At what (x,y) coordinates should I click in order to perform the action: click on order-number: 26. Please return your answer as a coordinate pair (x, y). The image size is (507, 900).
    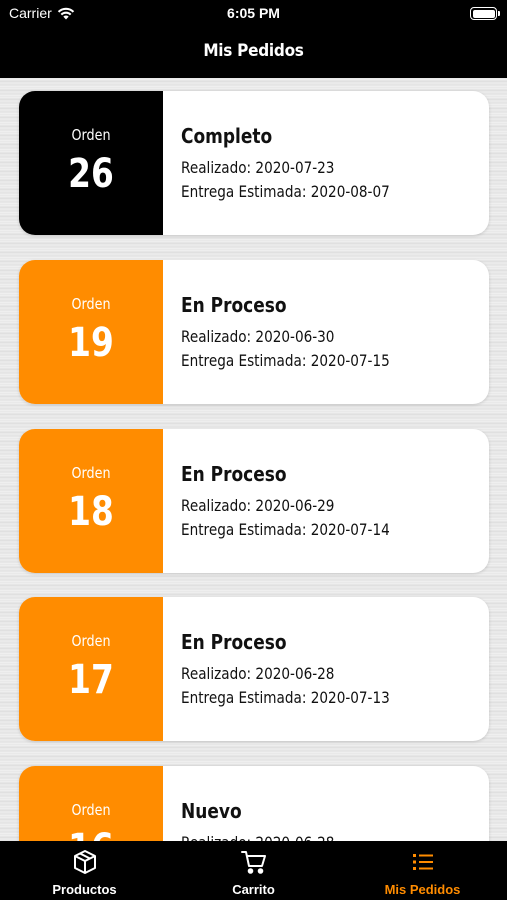
    Looking at the image, I should click on (91, 174).